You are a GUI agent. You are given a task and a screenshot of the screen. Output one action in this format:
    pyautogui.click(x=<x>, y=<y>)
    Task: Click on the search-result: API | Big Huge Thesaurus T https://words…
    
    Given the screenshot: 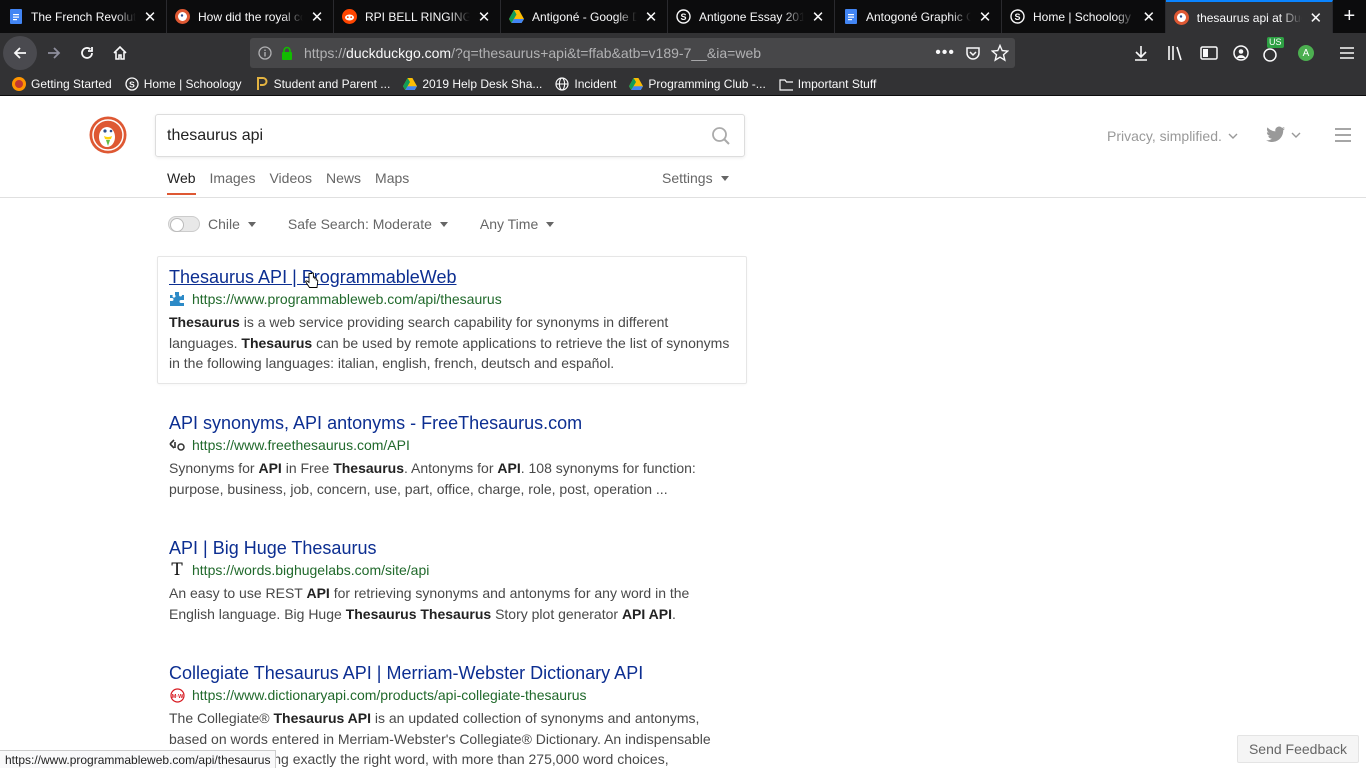 What is the action you would take?
    pyautogui.click(x=452, y=580)
    